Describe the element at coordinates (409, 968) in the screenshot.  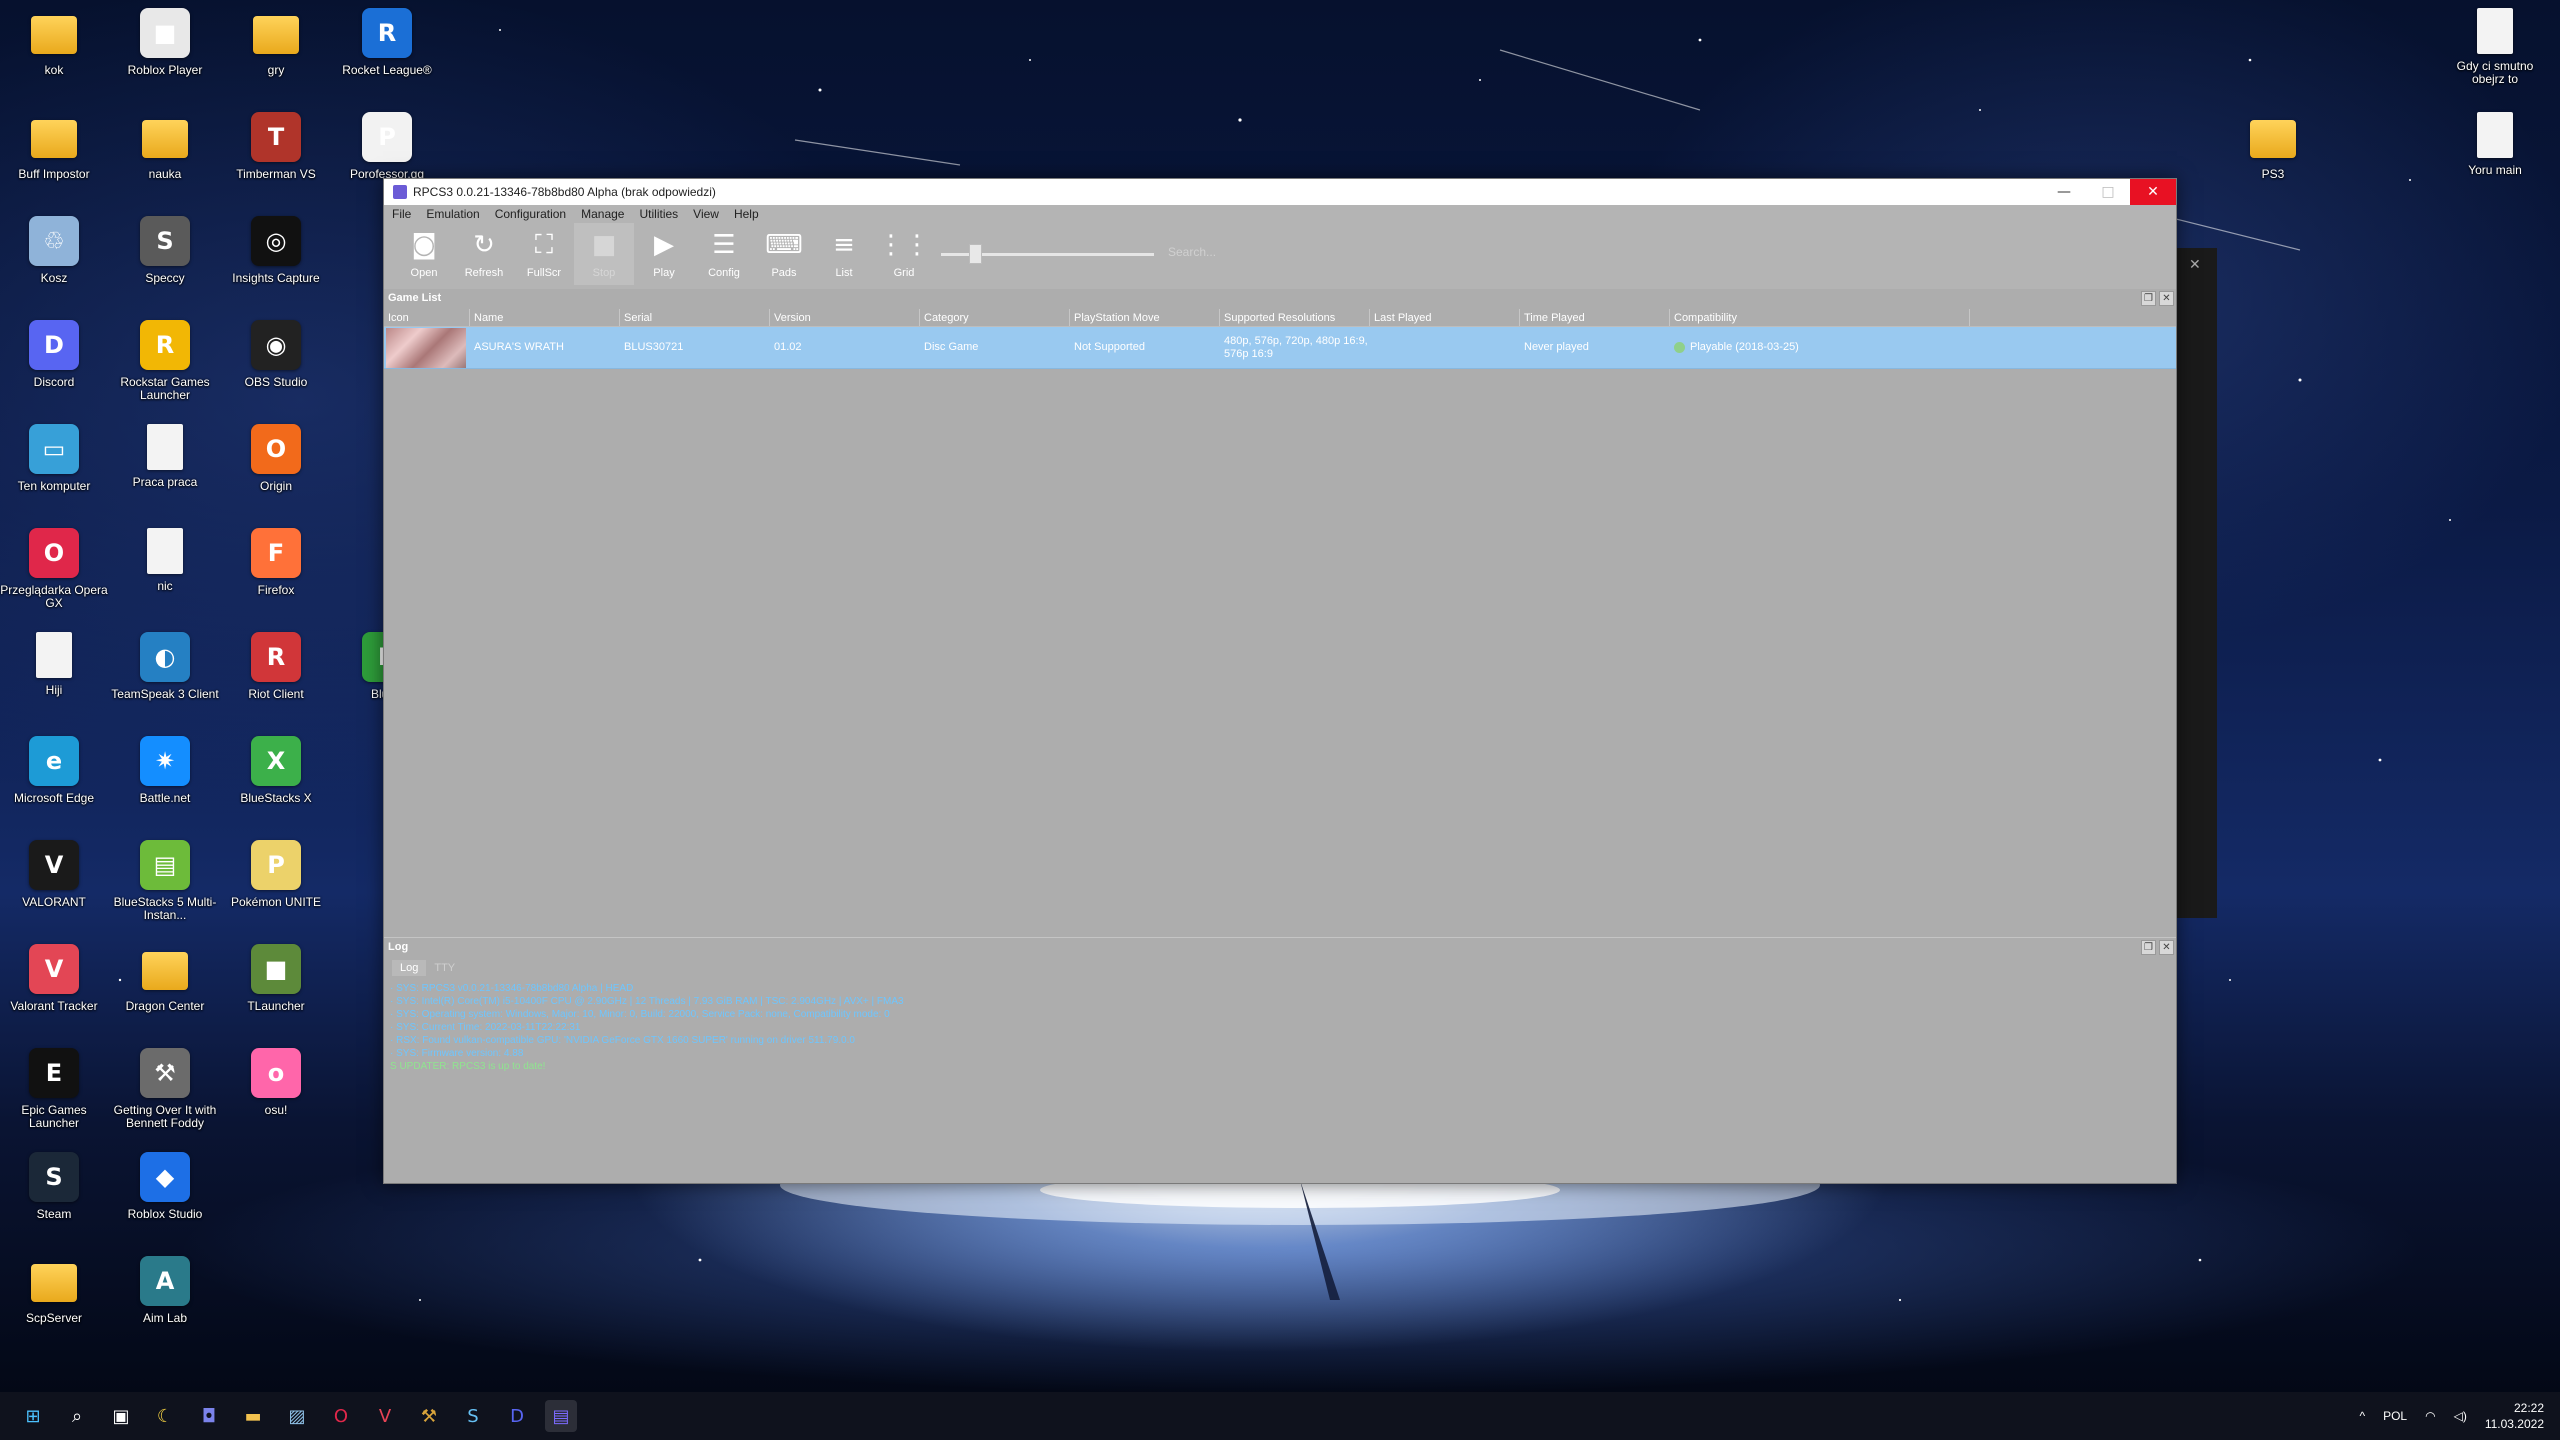
I see `tab-log: Log` at that location.